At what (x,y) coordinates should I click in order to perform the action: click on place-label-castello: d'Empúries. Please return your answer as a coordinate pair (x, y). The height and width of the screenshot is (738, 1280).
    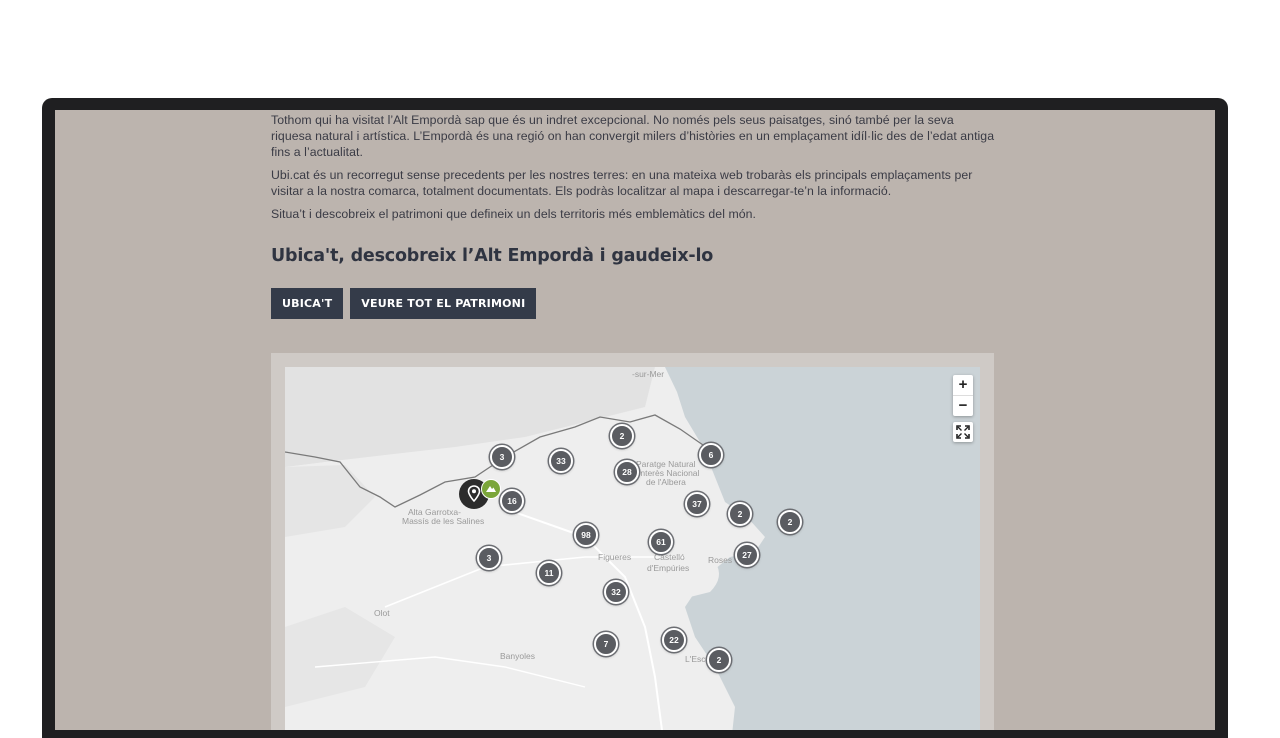
    Looking at the image, I should click on (668, 568).